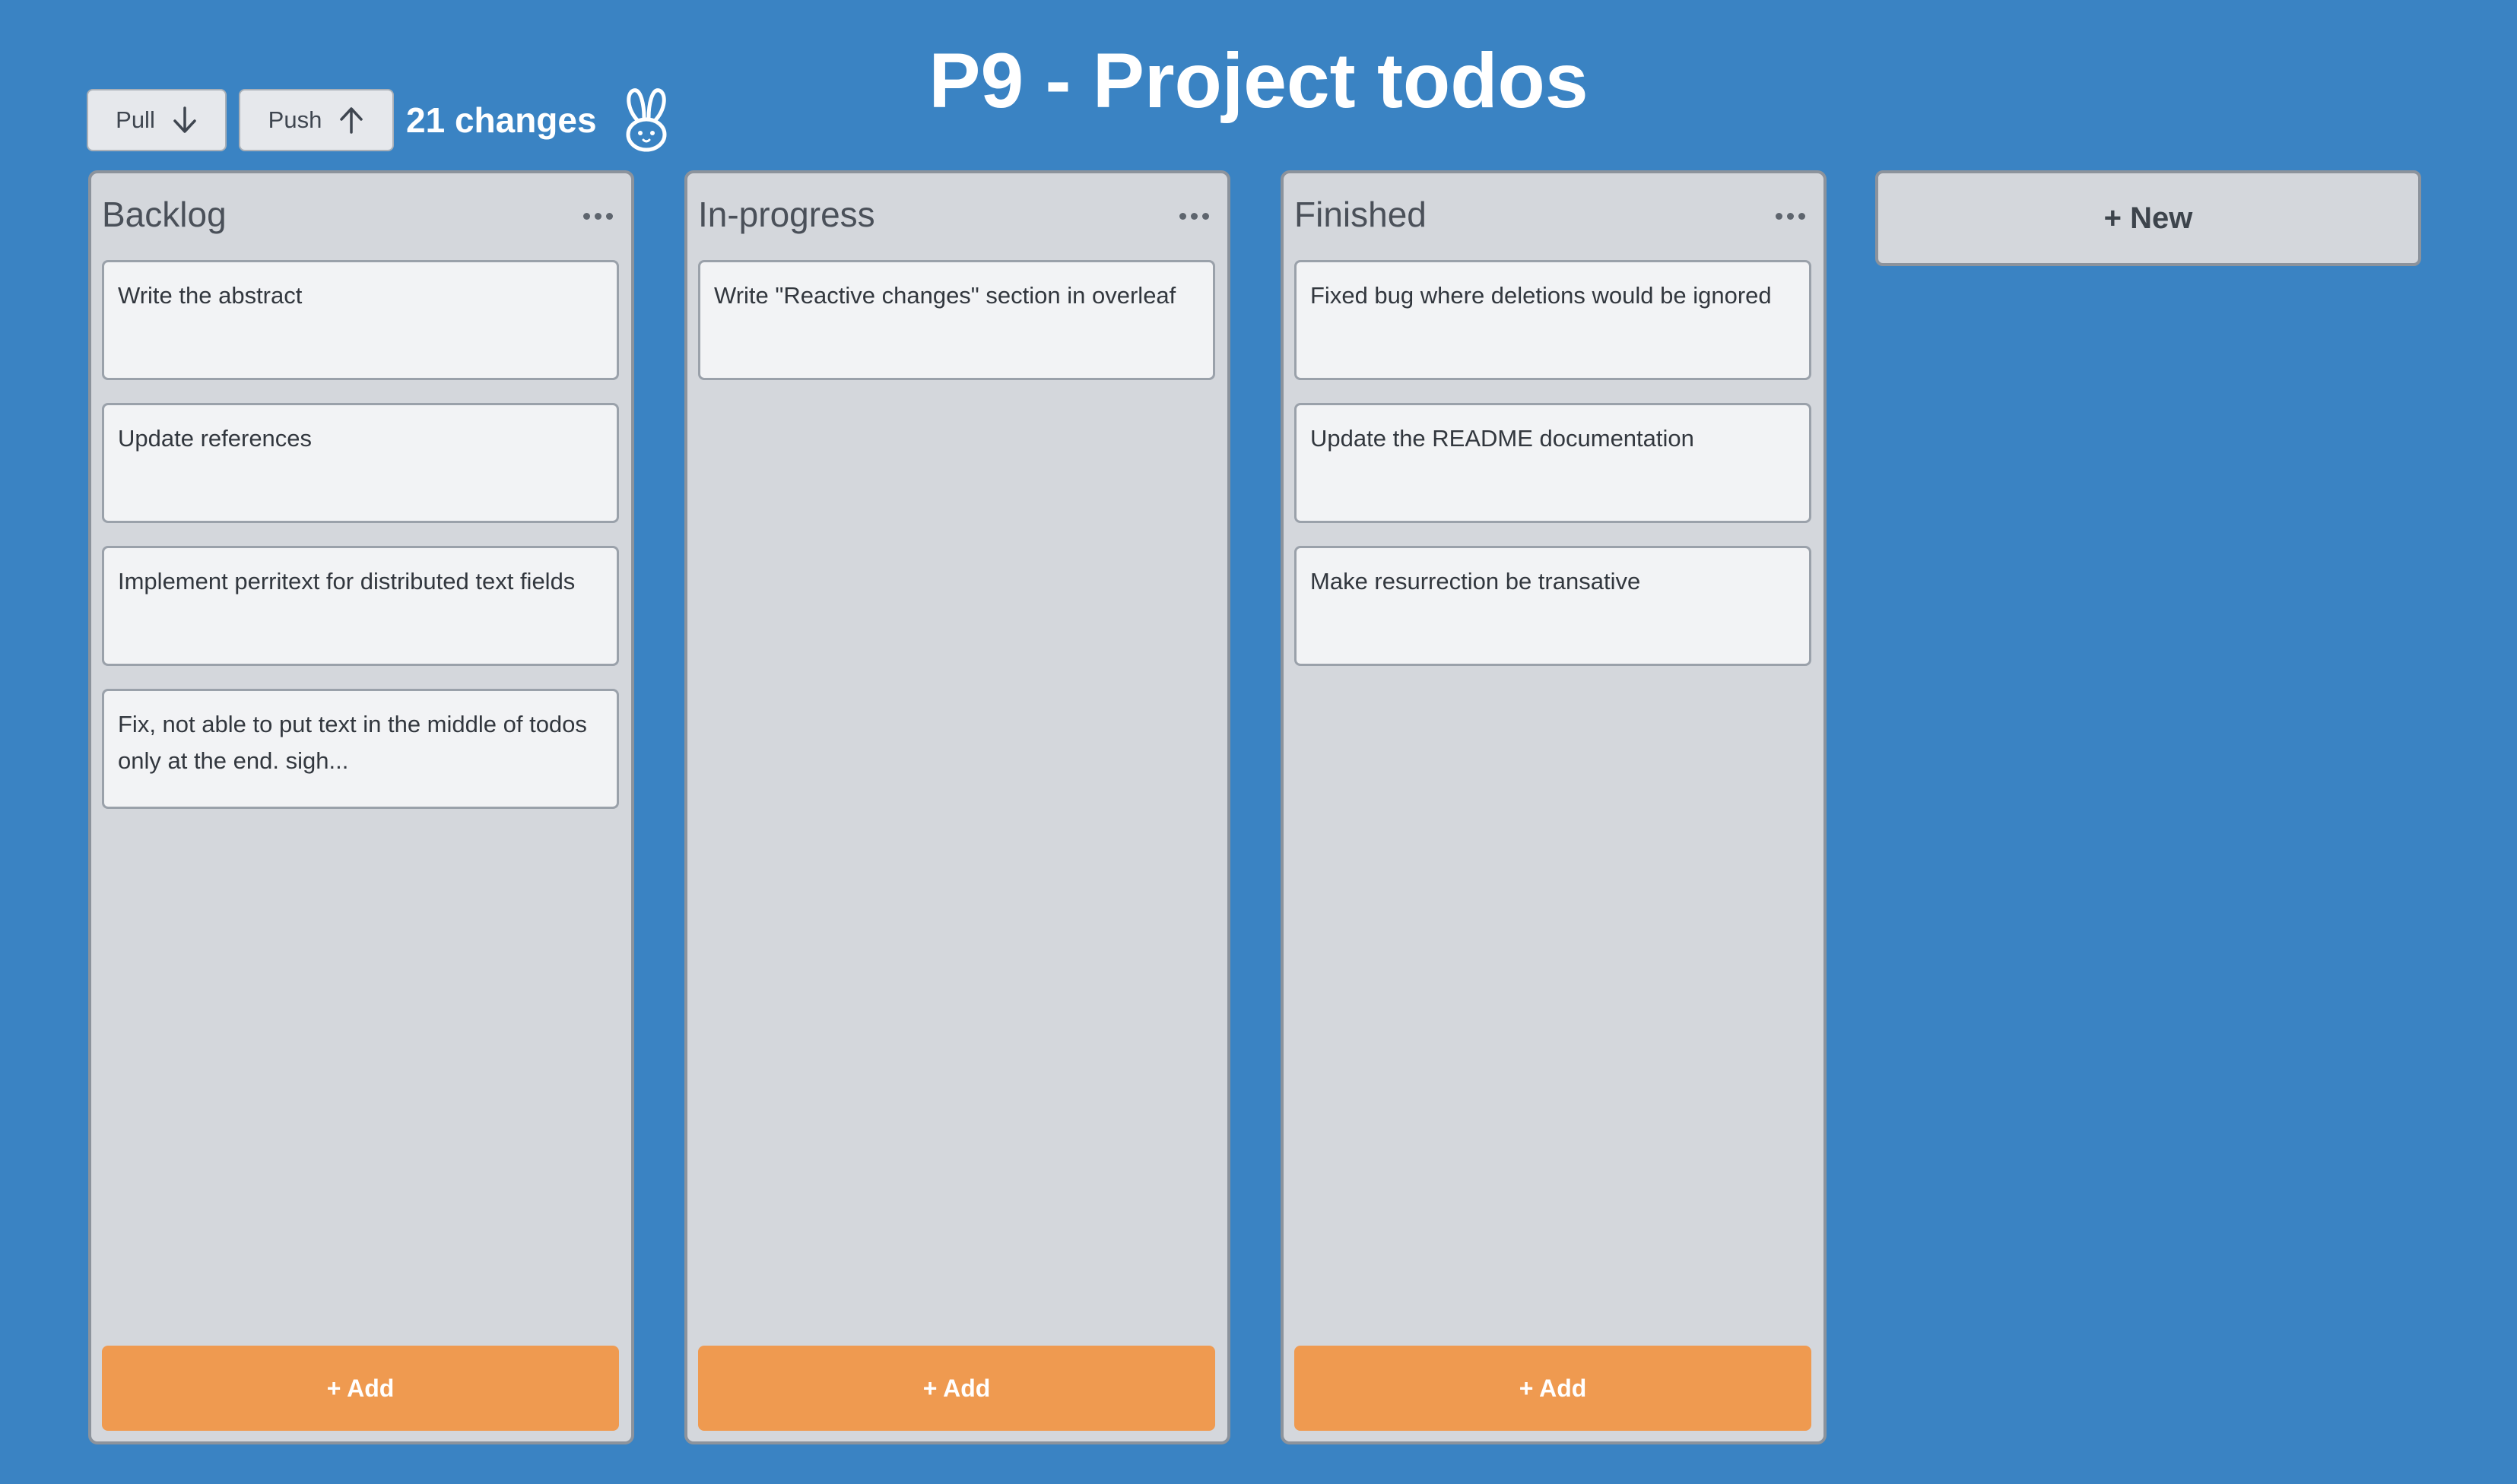 The height and width of the screenshot is (1484, 2517). I want to click on column-title: Backlog, so click(164, 215).